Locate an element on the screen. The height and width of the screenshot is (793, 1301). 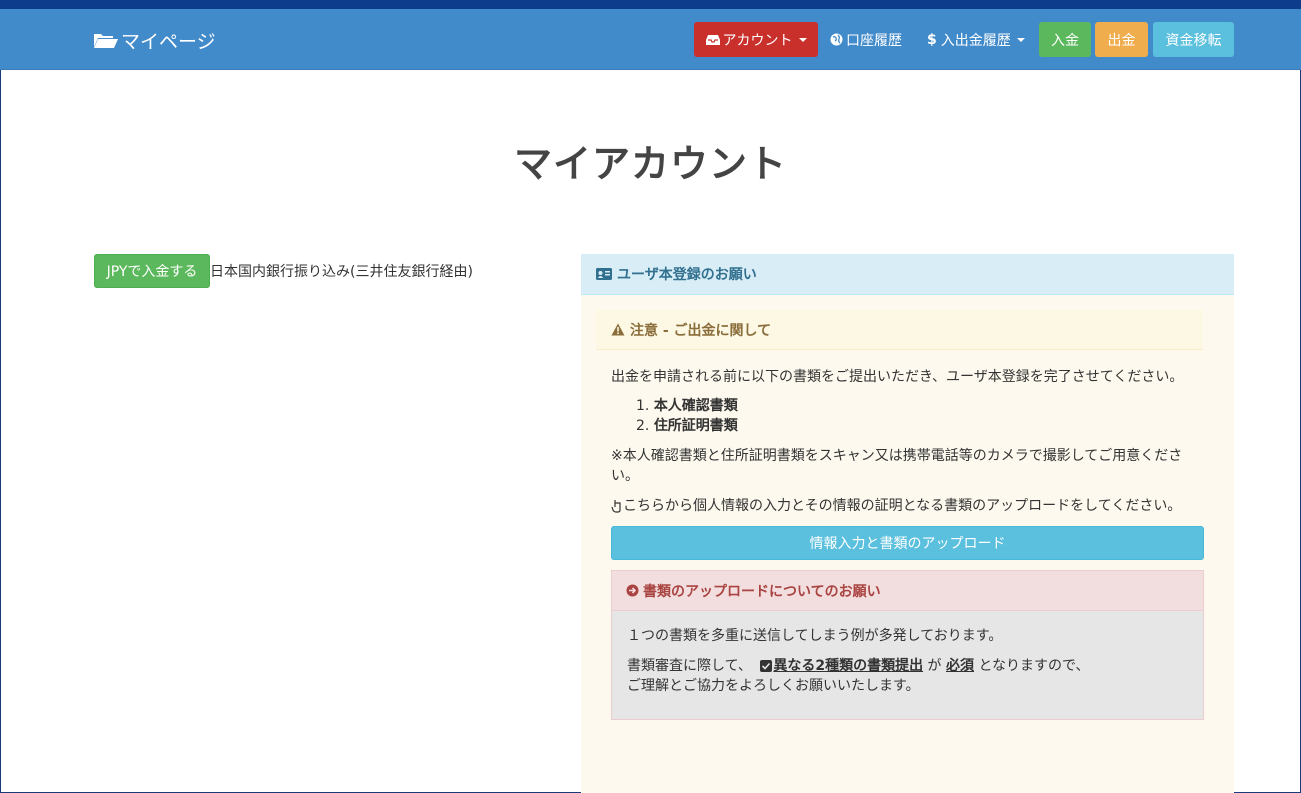
account-label: アカウント is located at coordinates (757, 40).